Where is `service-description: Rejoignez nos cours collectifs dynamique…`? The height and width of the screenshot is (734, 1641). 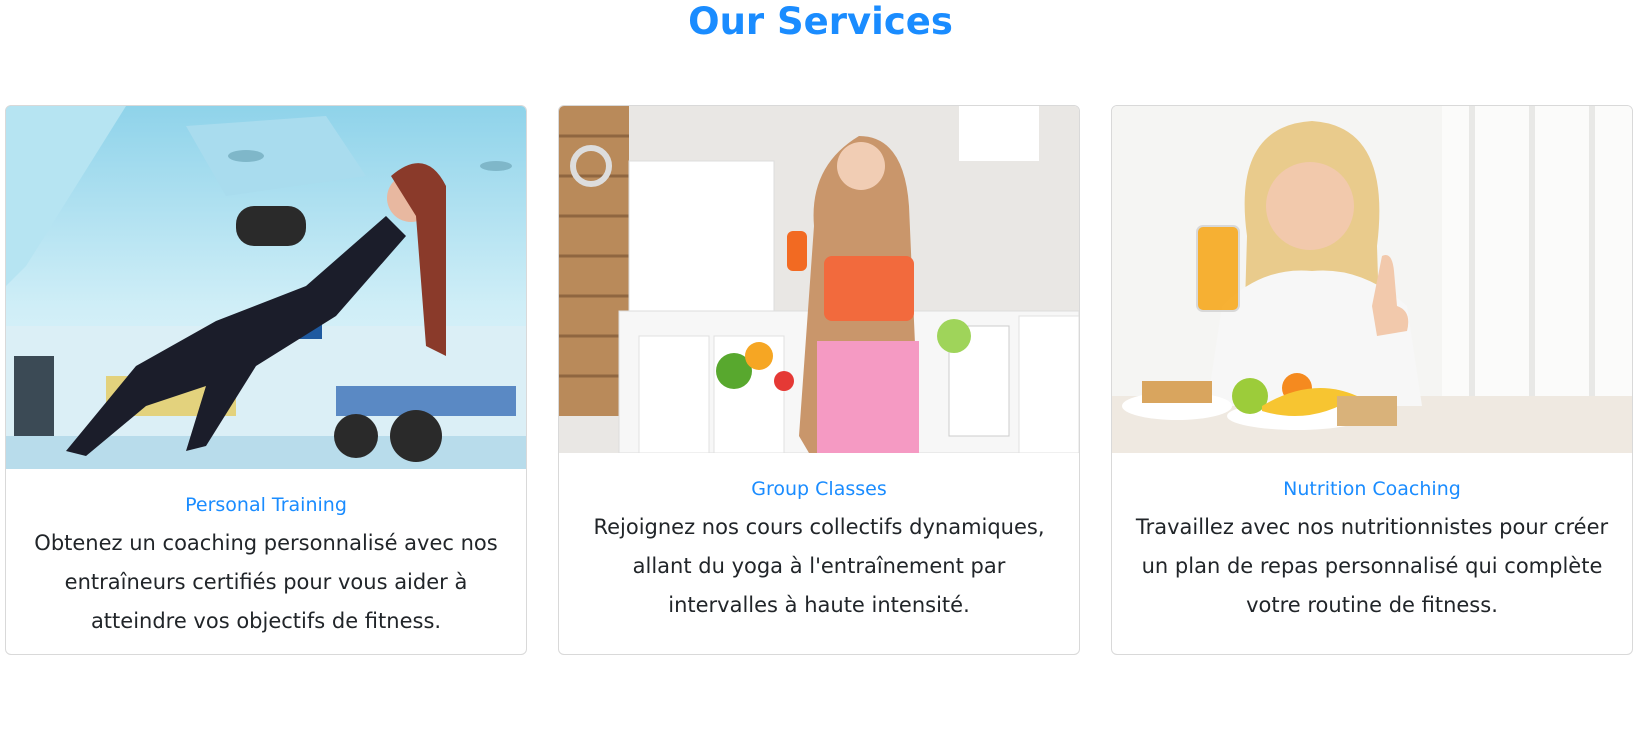 service-description: Rejoignez nos cours collectifs dynamique… is located at coordinates (819, 566).